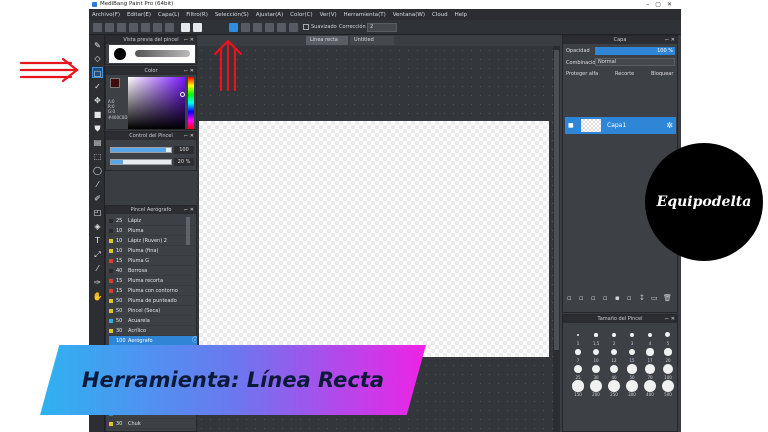 Image resolution: width=768 pixels, height=432 pixels. Describe the element at coordinates (169, 27) in the screenshot. I see `redo-icon` at that location.